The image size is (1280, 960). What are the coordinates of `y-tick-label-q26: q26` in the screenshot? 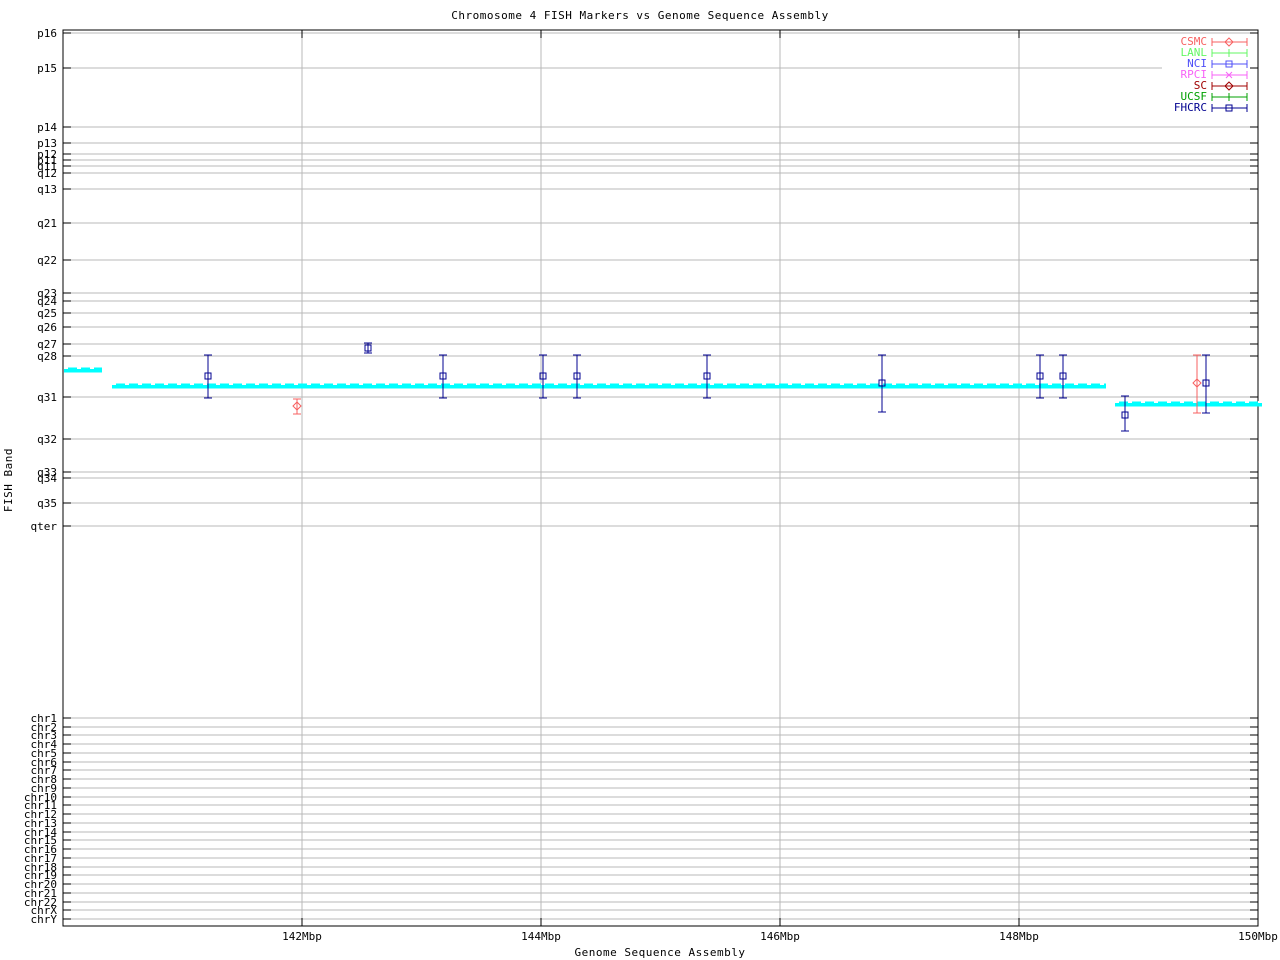 It's located at (47, 327).